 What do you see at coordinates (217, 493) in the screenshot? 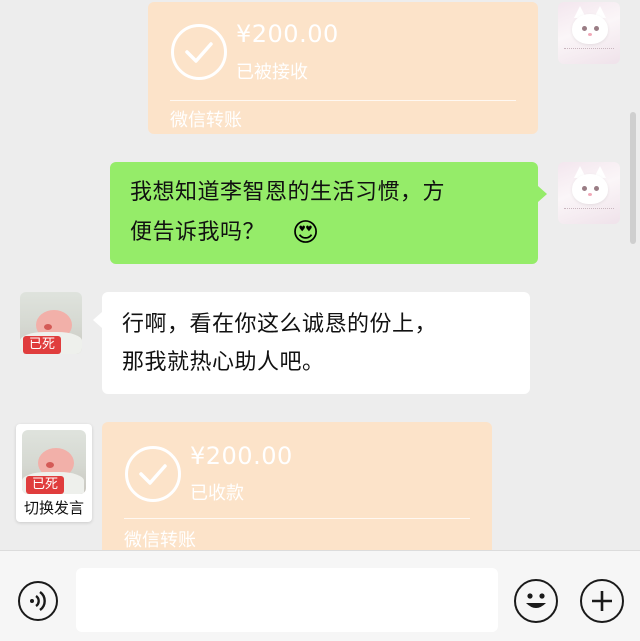
I see `transfer-status: 已收款` at bounding box center [217, 493].